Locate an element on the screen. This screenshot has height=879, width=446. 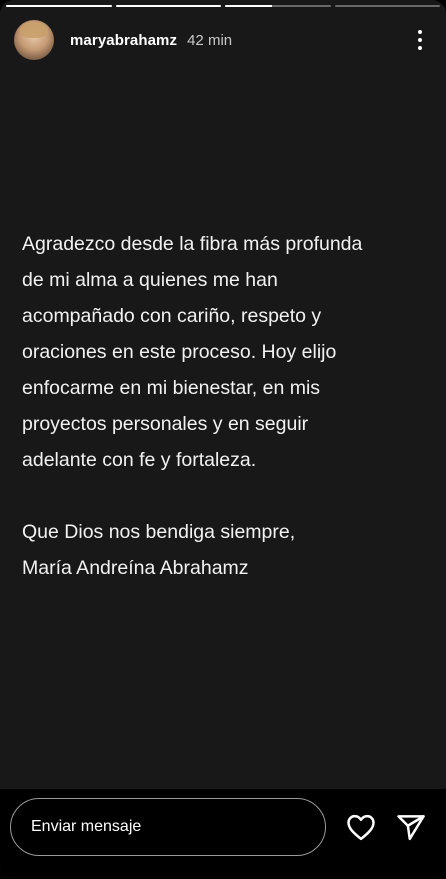
story-progress is located at coordinates (223, 6).